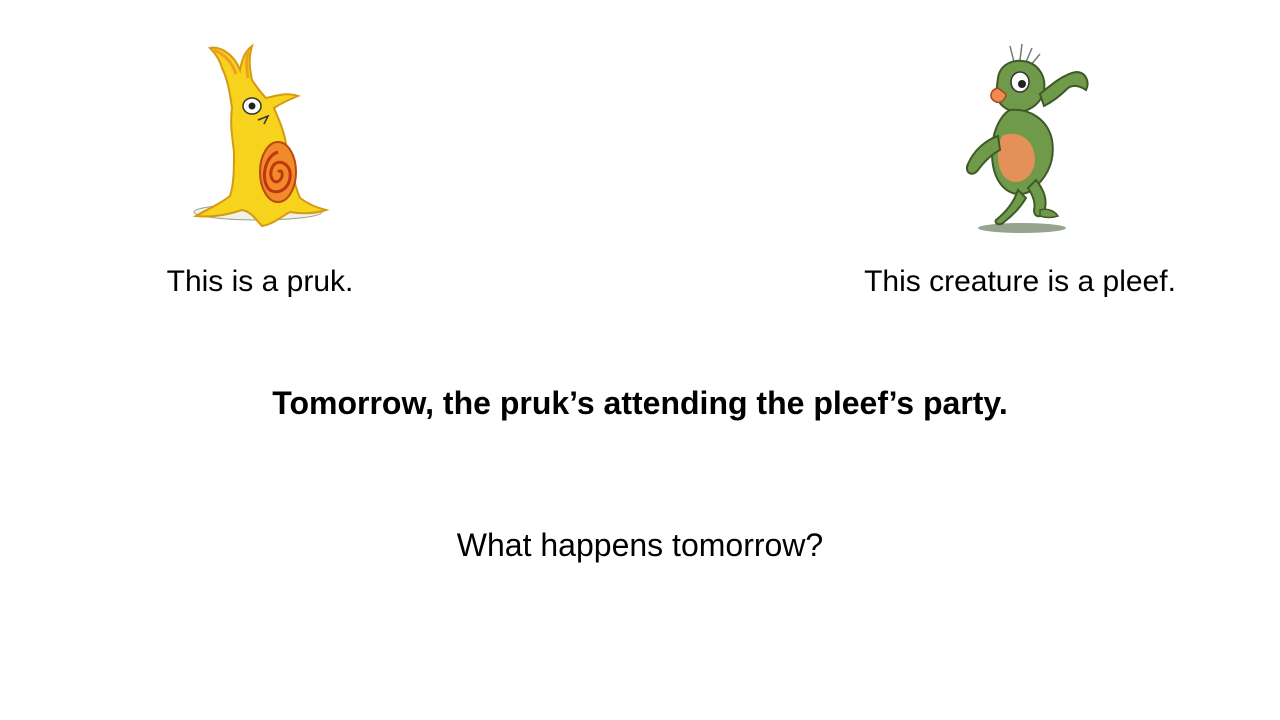 The width and height of the screenshot is (1280, 720). What do you see at coordinates (640, 545) in the screenshot?
I see `question-text: What happens tomorrow?` at bounding box center [640, 545].